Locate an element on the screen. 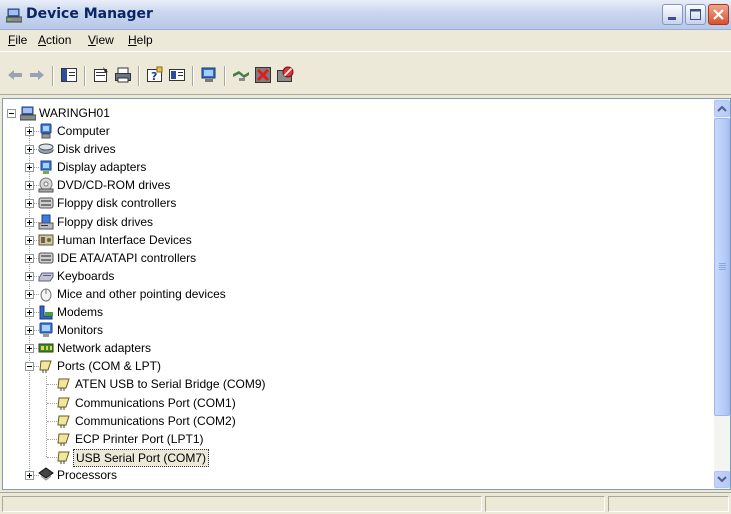 The width and height of the screenshot is (731, 514). minimize-button is located at coordinates (672, 14).